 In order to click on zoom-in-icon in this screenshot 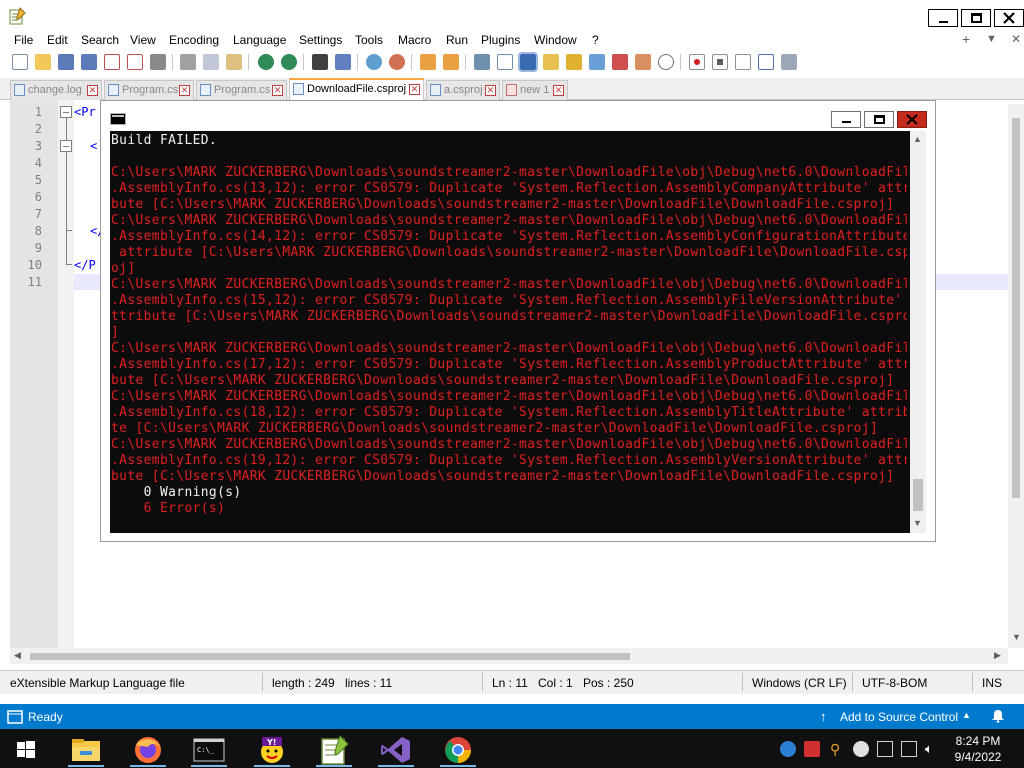, I will do `click(374, 62)`.